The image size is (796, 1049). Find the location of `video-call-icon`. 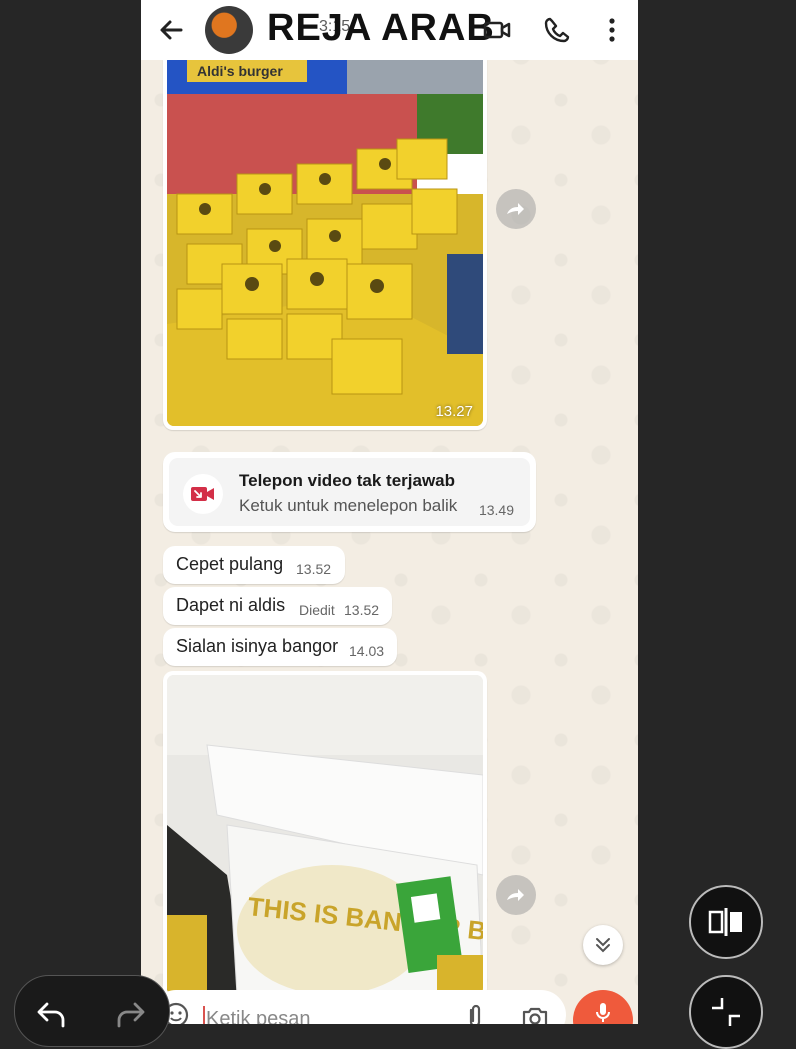

video-call-icon is located at coordinates (497, 30).